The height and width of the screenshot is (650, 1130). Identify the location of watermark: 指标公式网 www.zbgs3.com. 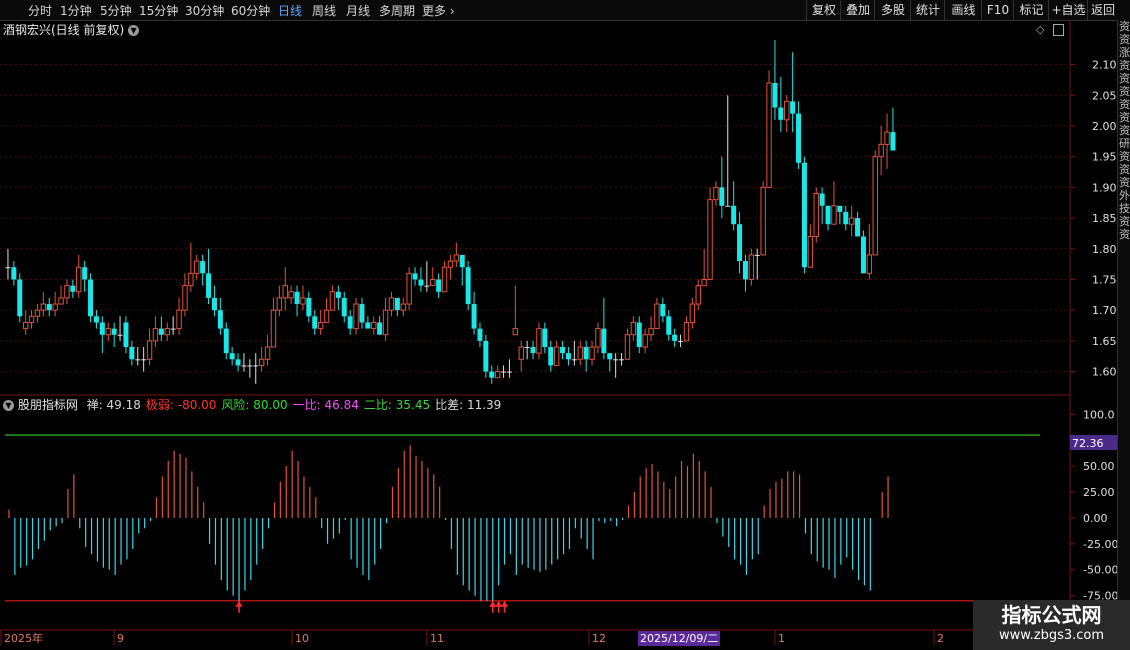
(1051, 625).